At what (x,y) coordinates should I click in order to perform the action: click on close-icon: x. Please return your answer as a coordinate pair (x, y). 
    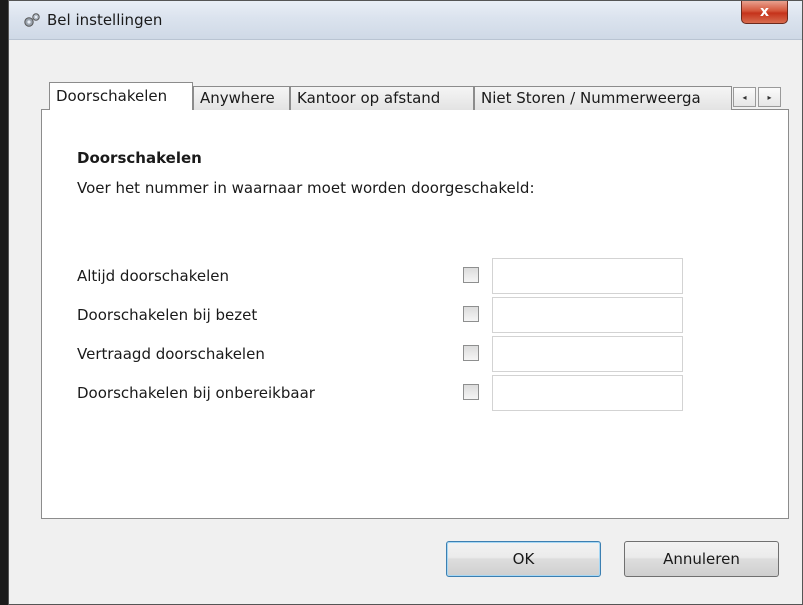
    Looking at the image, I should click on (764, 12).